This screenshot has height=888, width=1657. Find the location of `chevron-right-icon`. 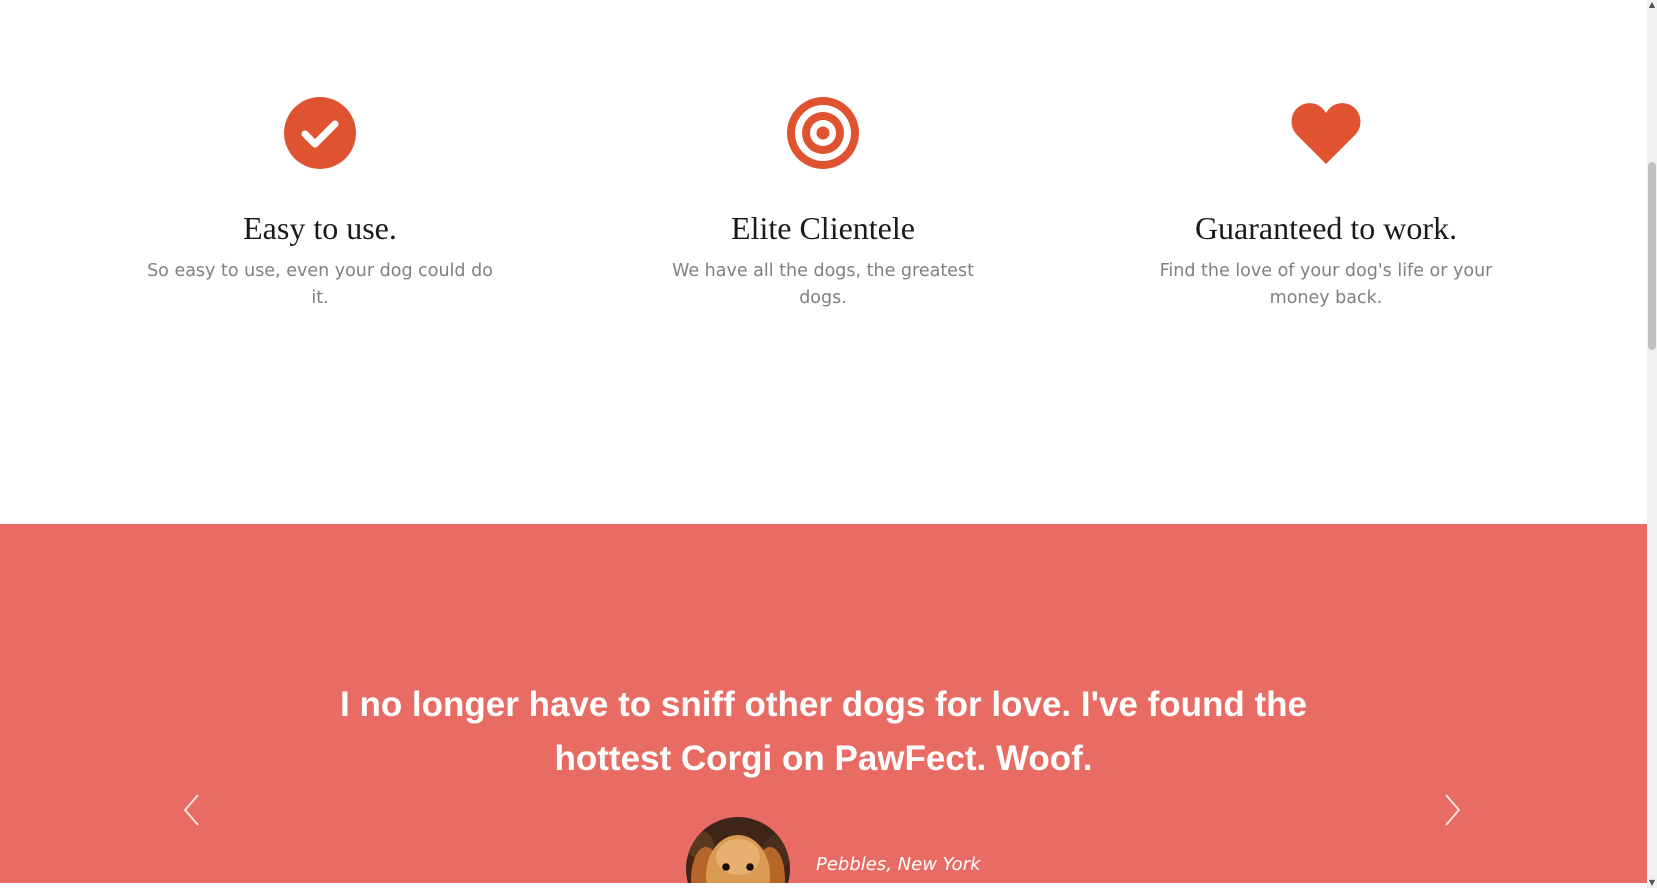

chevron-right-icon is located at coordinates (1453, 810).